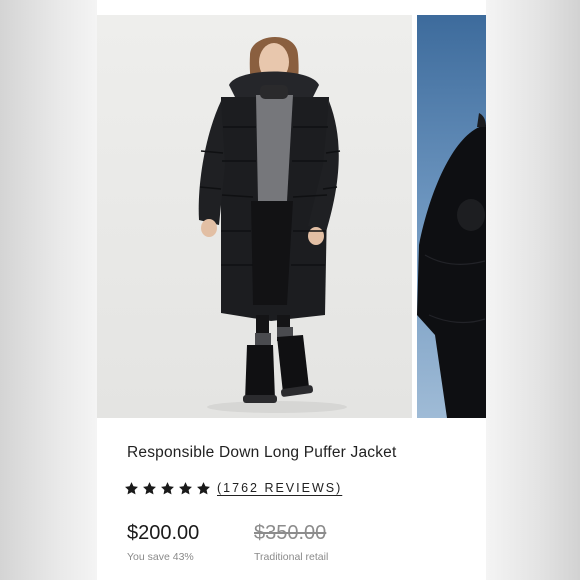 The image size is (580, 580). Describe the element at coordinates (262, 453) in the screenshot. I see `product-title: Responsible Down Long Puffer Jacket` at that location.